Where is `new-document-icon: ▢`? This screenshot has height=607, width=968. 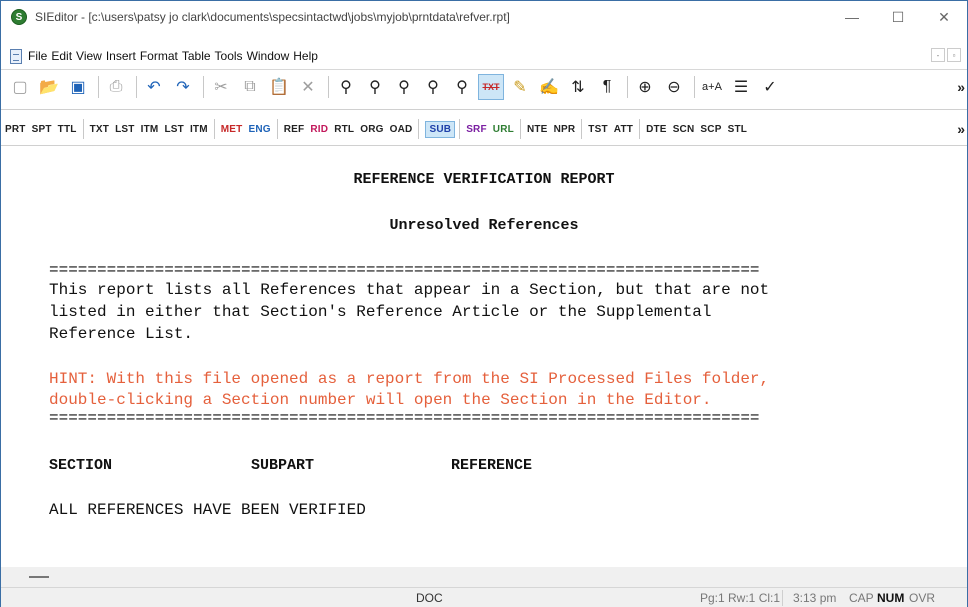 new-document-icon: ▢ is located at coordinates (20, 87).